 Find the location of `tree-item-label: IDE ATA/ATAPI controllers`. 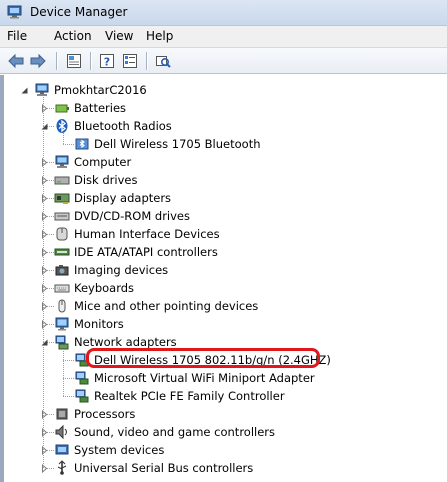

tree-item-label: IDE ATA/ATAPI controllers is located at coordinates (146, 252).